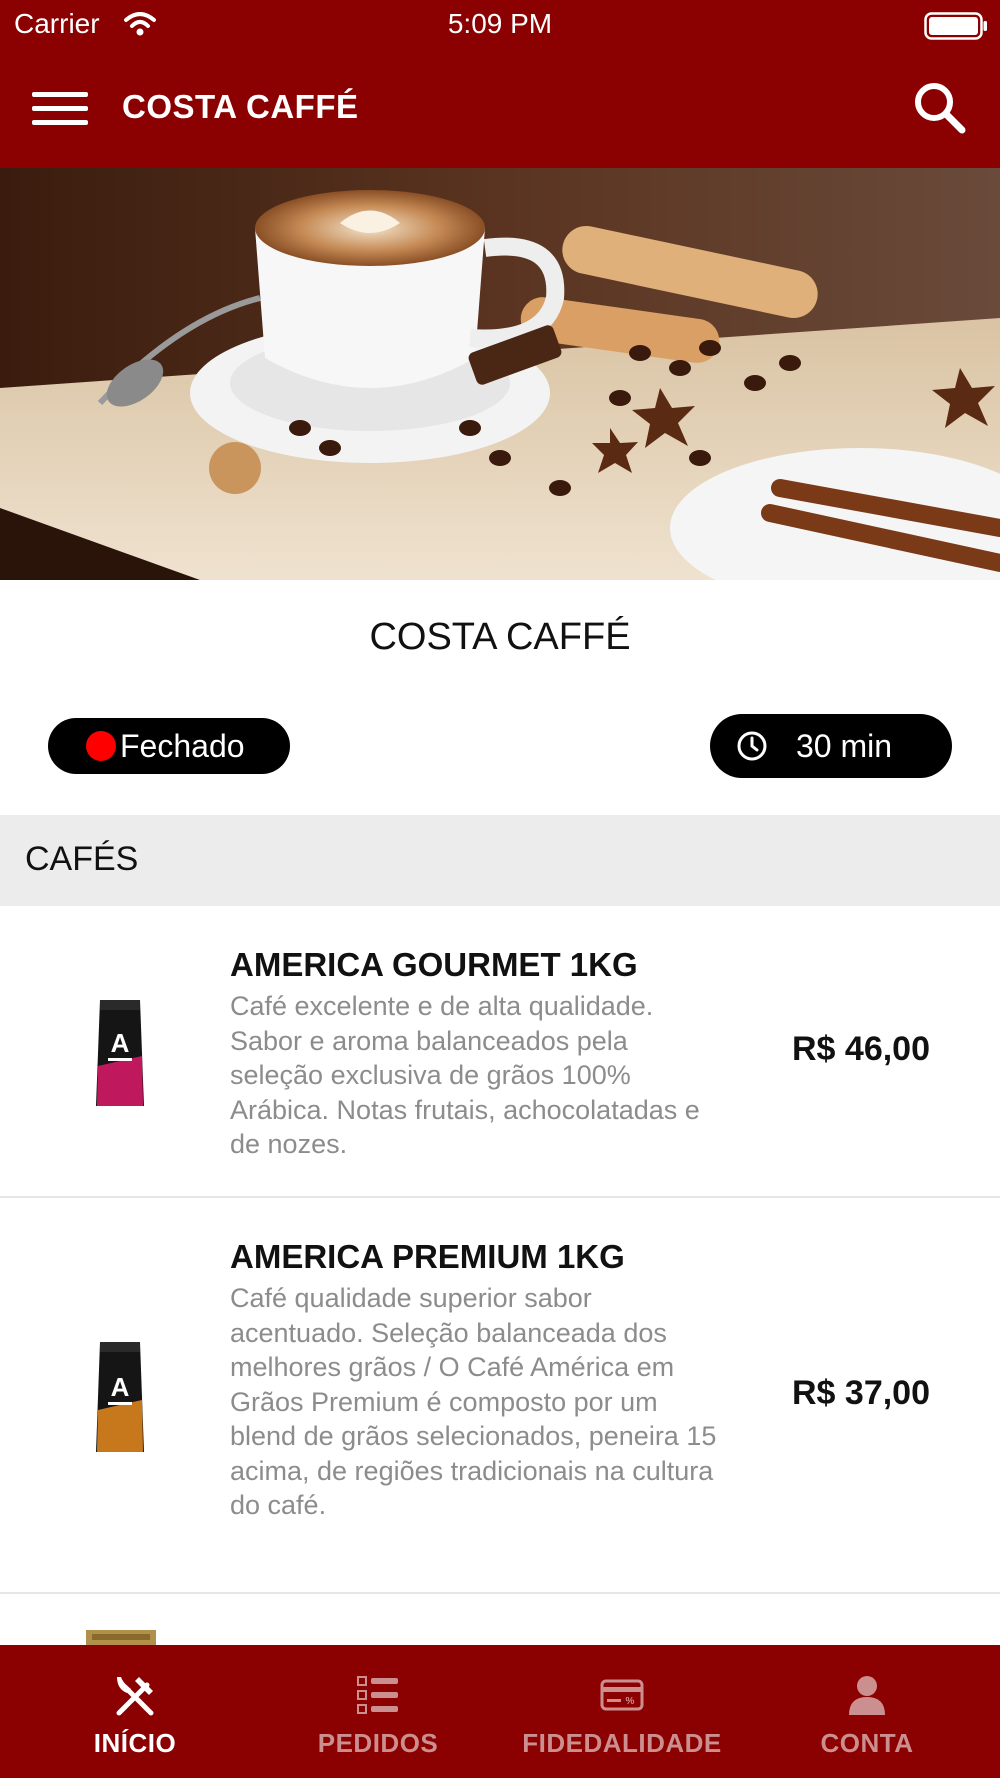 The image size is (1000, 1778). Describe the element at coordinates (240, 106) in the screenshot. I see `nav-title: COSTA CAFFÉ` at that location.